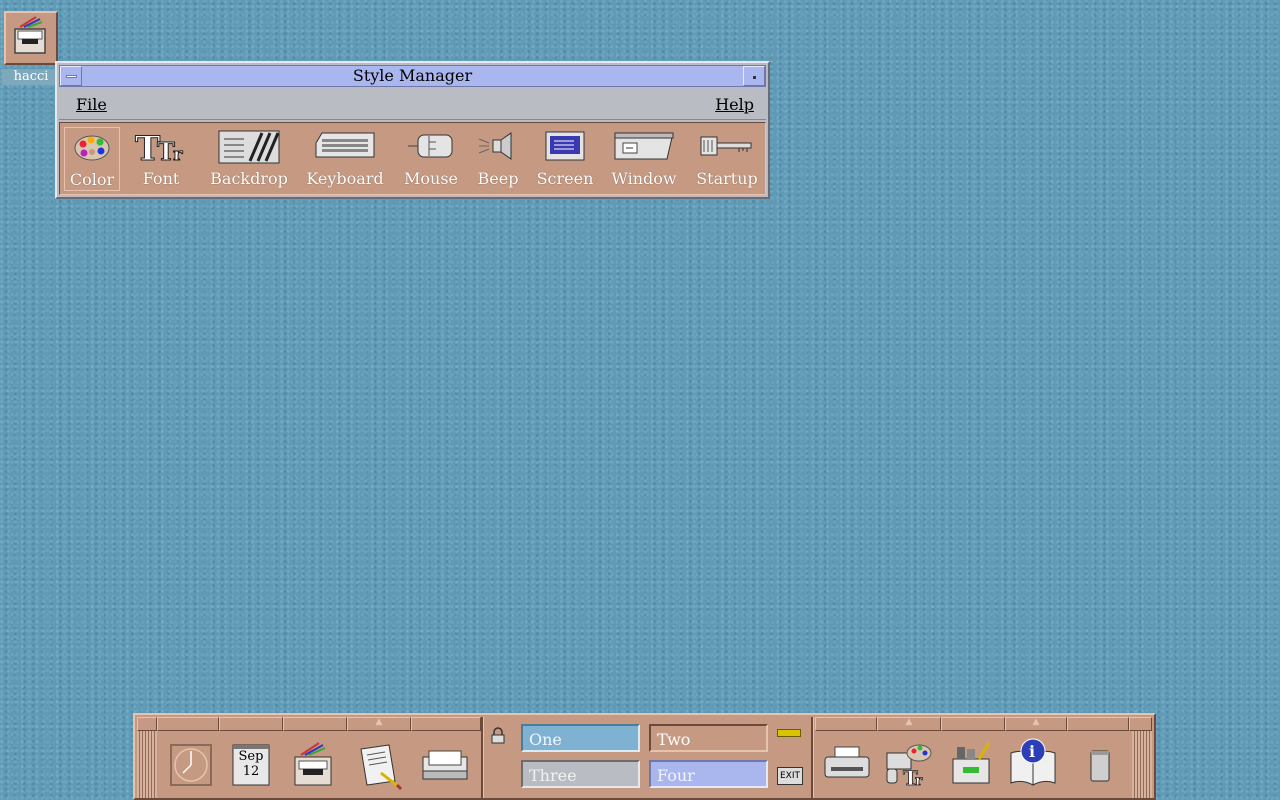  What do you see at coordinates (727, 159) in the screenshot?
I see `tool-startup: Startup` at bounding box center [727, 159].